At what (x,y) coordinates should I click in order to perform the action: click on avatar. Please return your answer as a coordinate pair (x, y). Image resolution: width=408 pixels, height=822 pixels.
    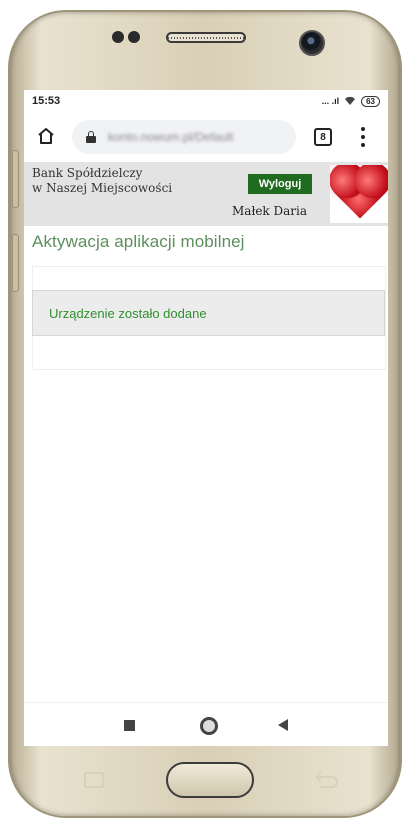
    Looking at the image, I should click on (359, 194).